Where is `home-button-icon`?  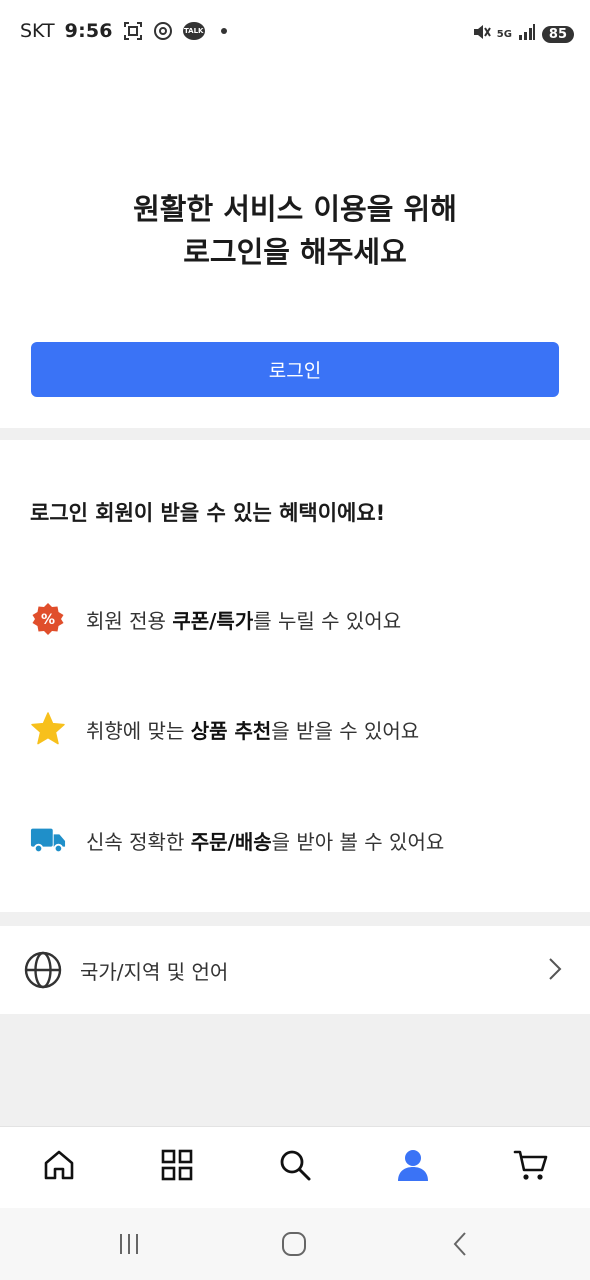
home-button-icon is located at coordinates (294, 1244).